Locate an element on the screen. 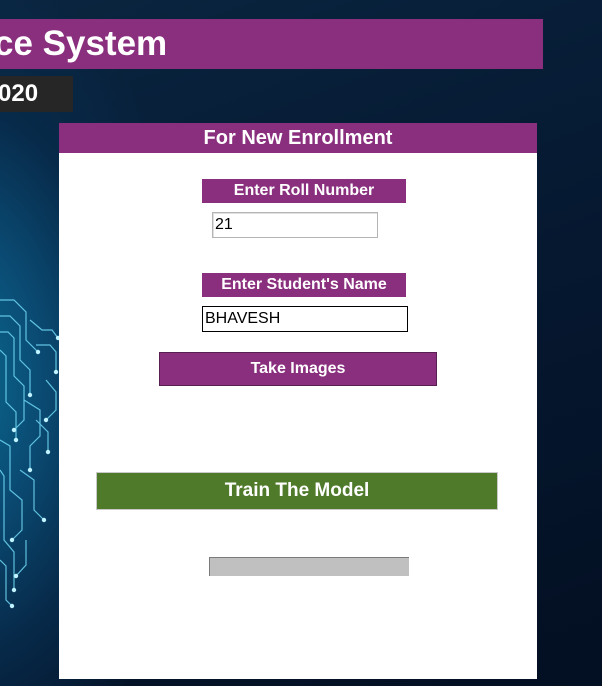  student-name-input is located at coordinates (305, 319).